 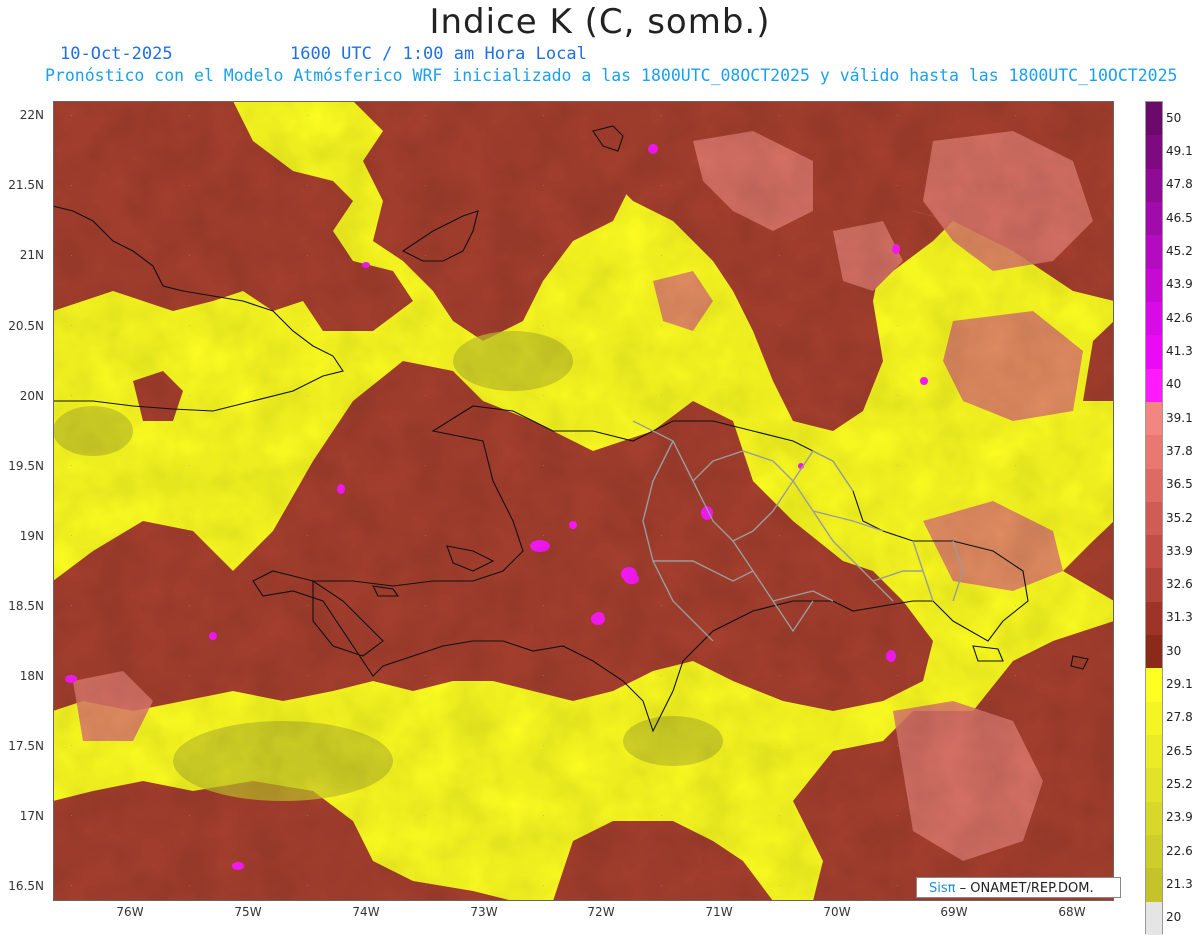 I want to click on colorbar-level-label: 41.3, so click(x=1179, y=350).